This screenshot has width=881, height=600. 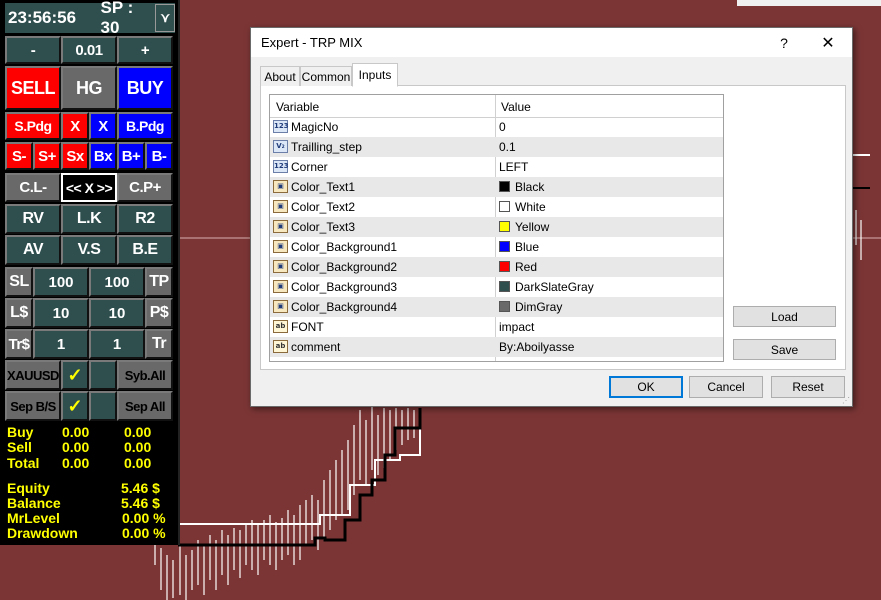 I want to click on equity-value: 5.46 $, so click(x=140, y=488).